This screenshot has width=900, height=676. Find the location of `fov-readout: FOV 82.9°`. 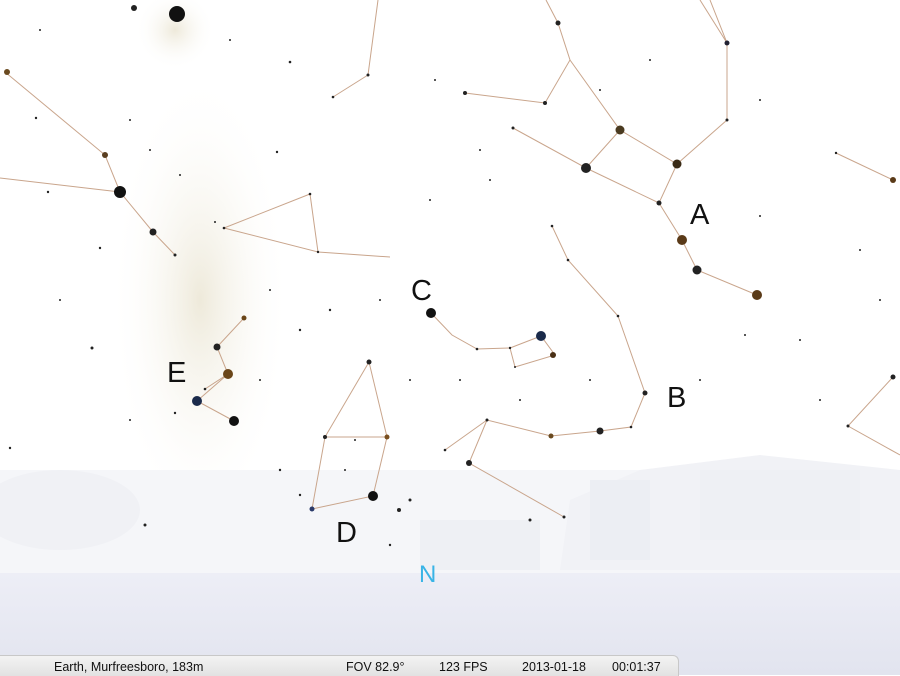

fov-readout: FOV 82.9° is located at coordinates (375, 667).